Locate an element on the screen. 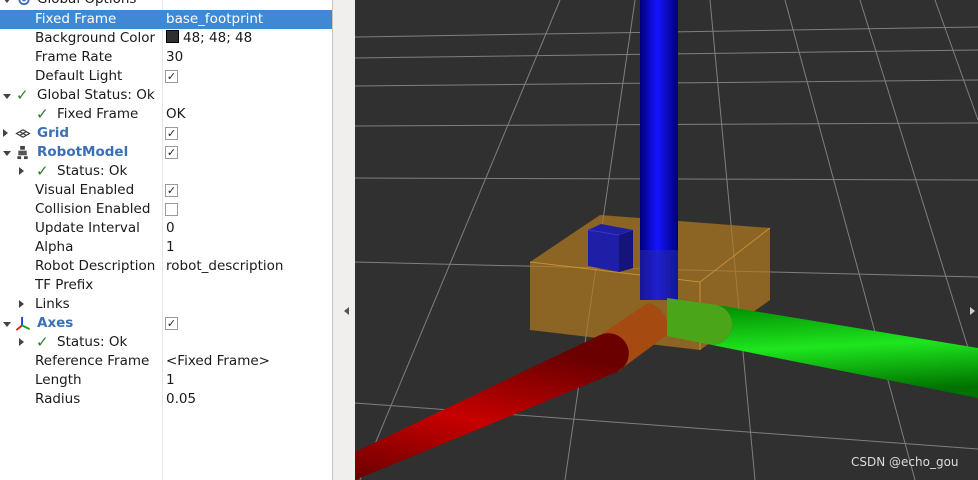 The image size is (978, 480). default-light-checkbox: ✓ is located at coordinates (171, 76).